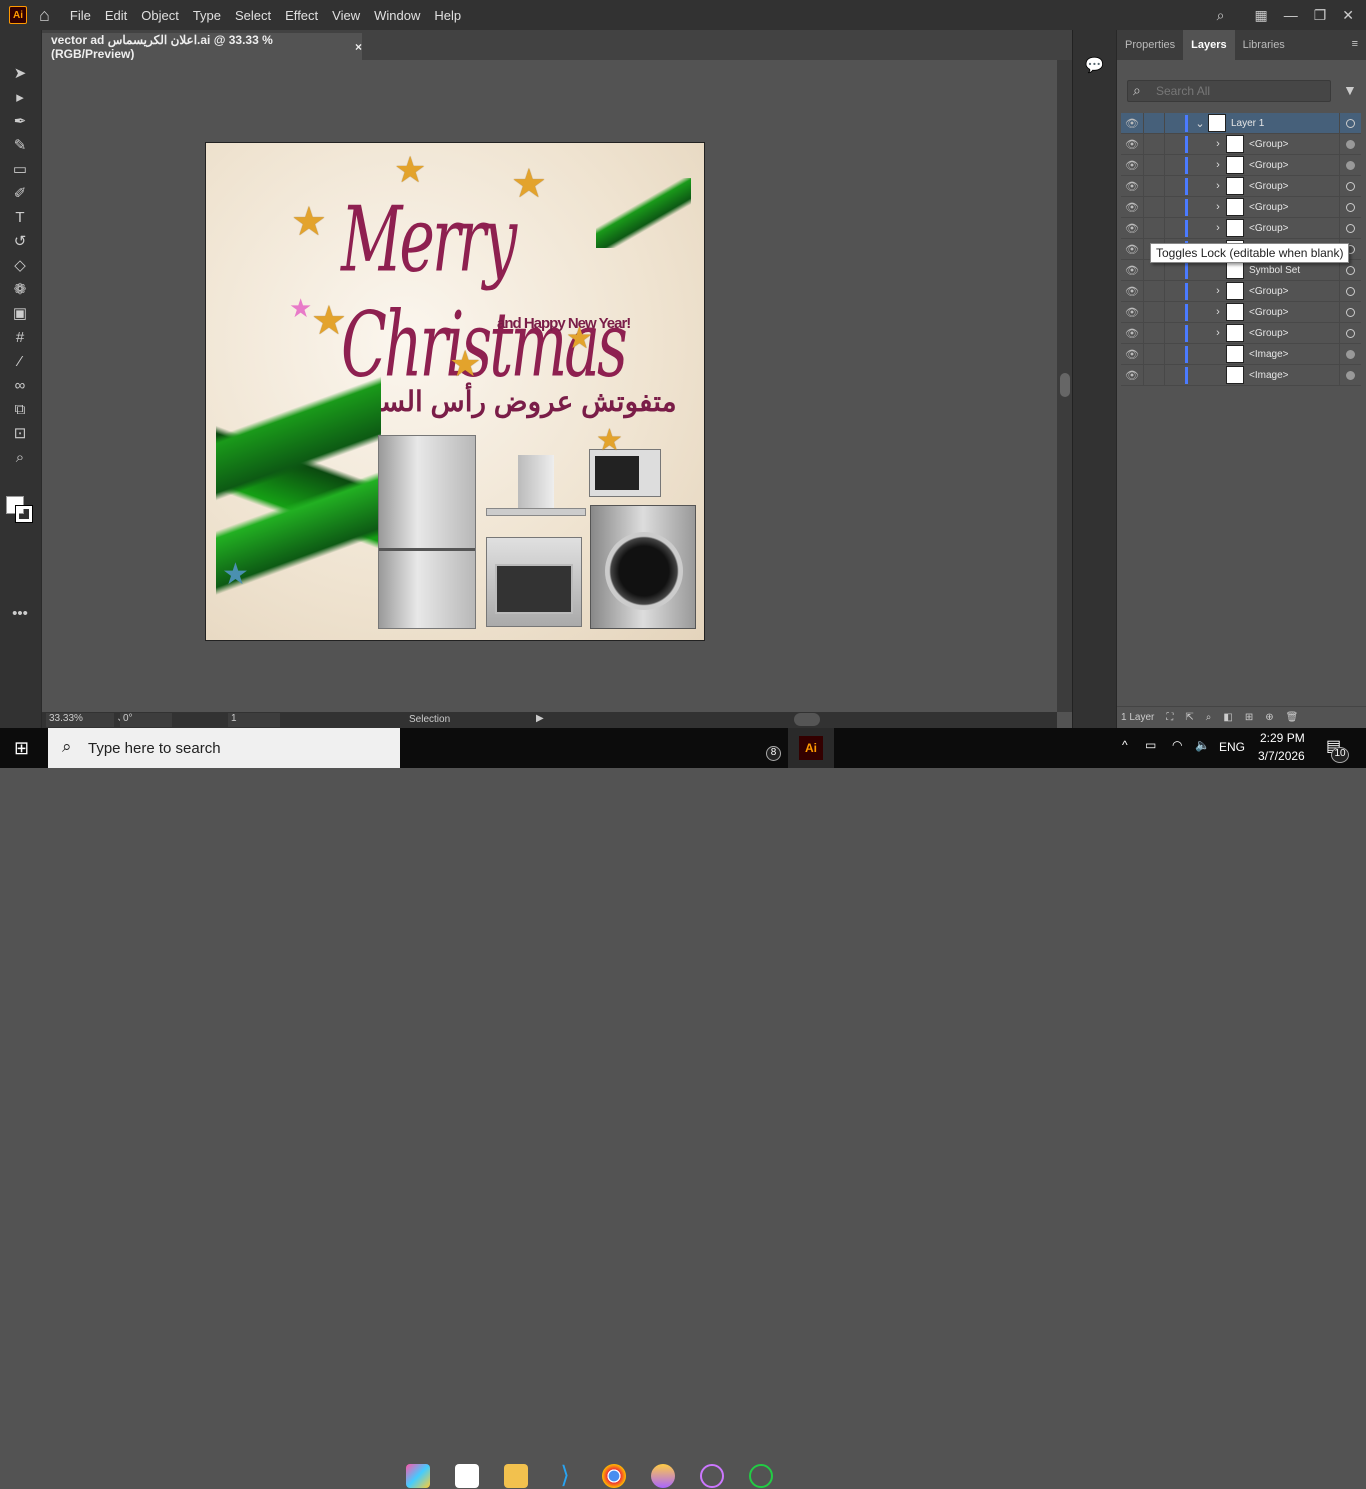 This screenshot has height=1489, width=1366. What do you see at coordinates (20, 266) in the screenshot?
I see `eraser-tool-icon: ◇` at bounding box center [20, 266].